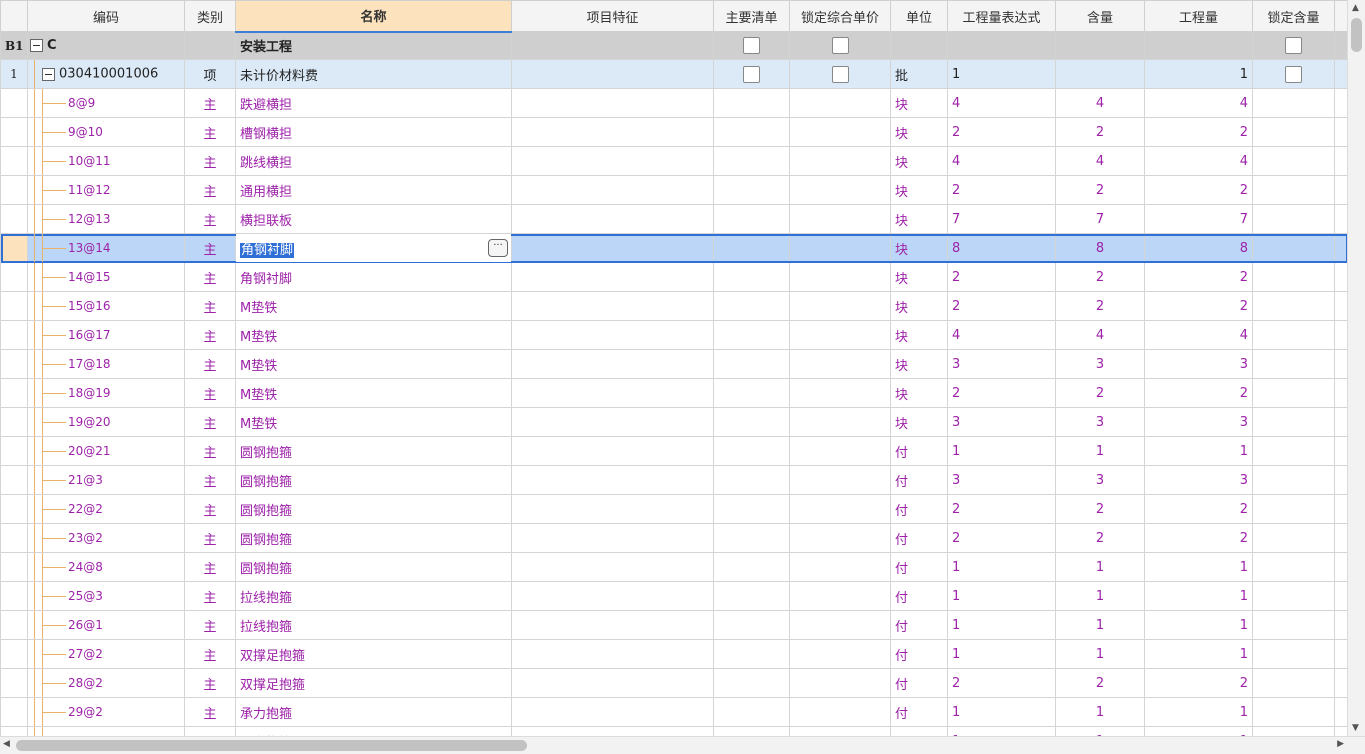  I want to click on name-cell: M垫铁, so click(373, 335).